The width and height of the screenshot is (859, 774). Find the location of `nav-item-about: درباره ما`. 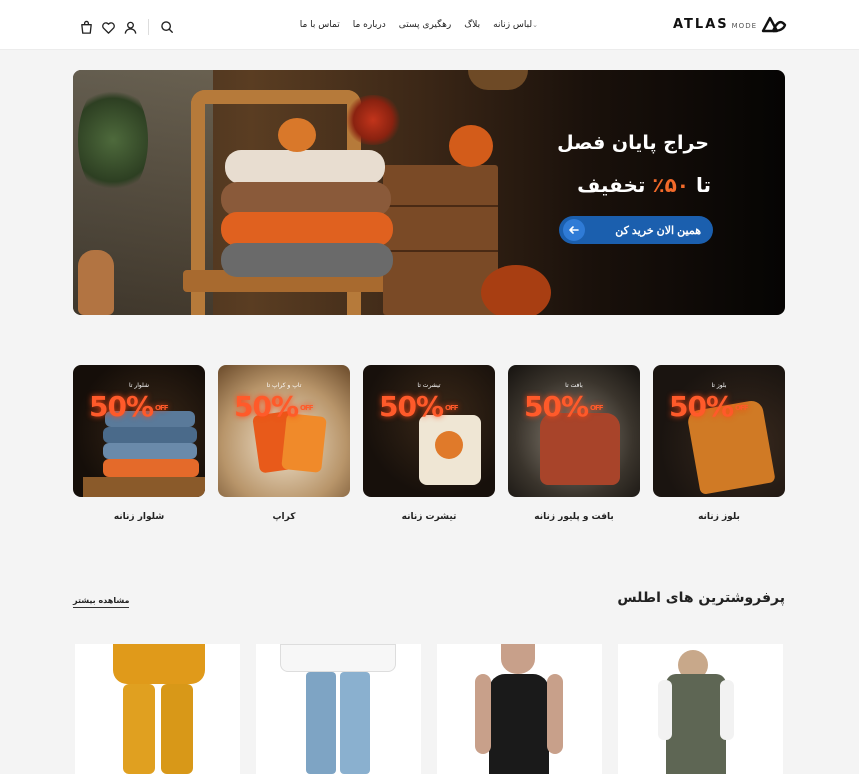

nav-item-about: درباره ما is located at coordinates (369, 25).